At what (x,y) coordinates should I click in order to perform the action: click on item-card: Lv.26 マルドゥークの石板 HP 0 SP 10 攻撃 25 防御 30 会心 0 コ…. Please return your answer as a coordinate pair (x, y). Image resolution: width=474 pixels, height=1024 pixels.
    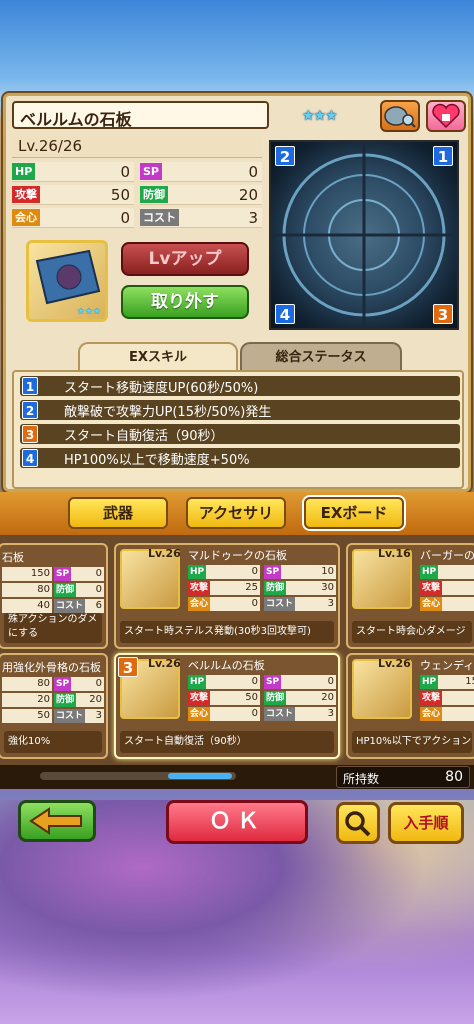
    Looking at the image, I should click on (227, 596).